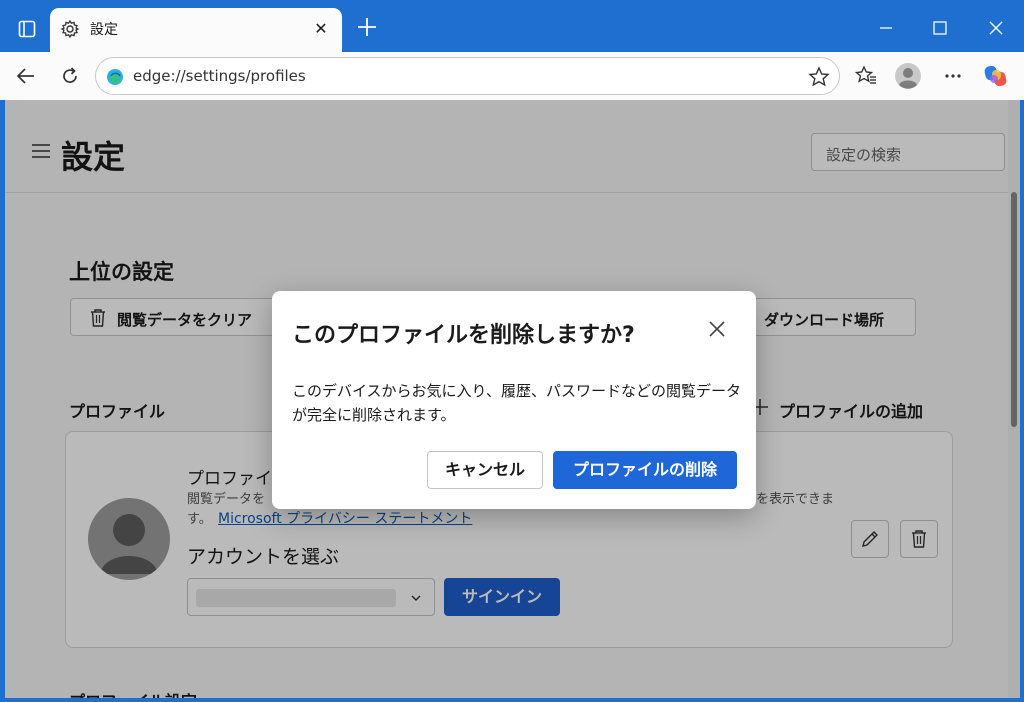  What do you see at coordinates (953, 76) in the screenshot?
I see `more-options-icon` at bounding box center [953, 76].